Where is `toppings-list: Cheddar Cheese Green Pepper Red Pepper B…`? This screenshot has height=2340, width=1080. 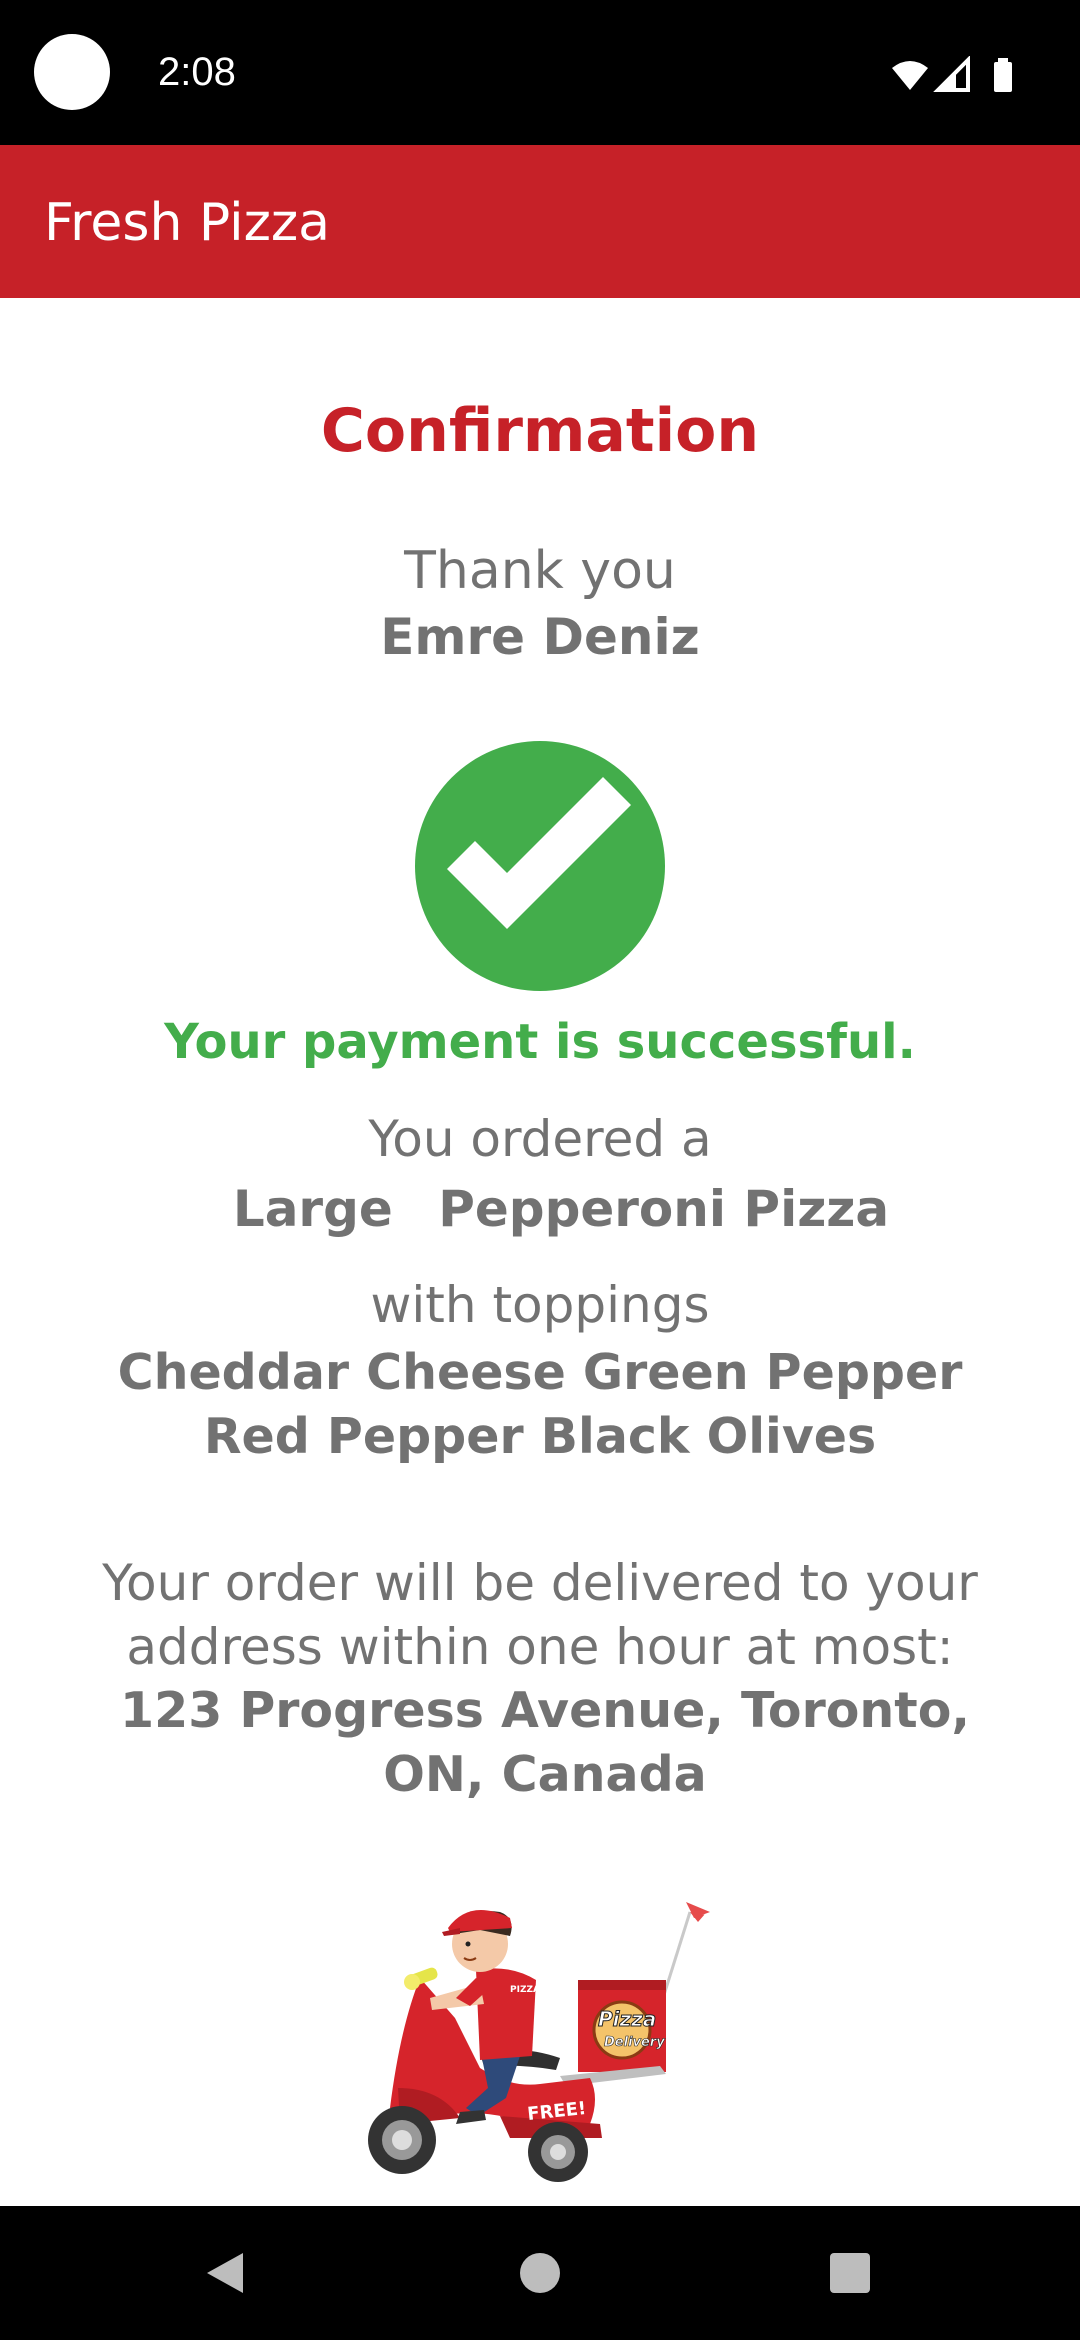
toppings-list: Cheddar Cheese Green Pepper Red Pepper B… is located at coordinates (540, 1404).